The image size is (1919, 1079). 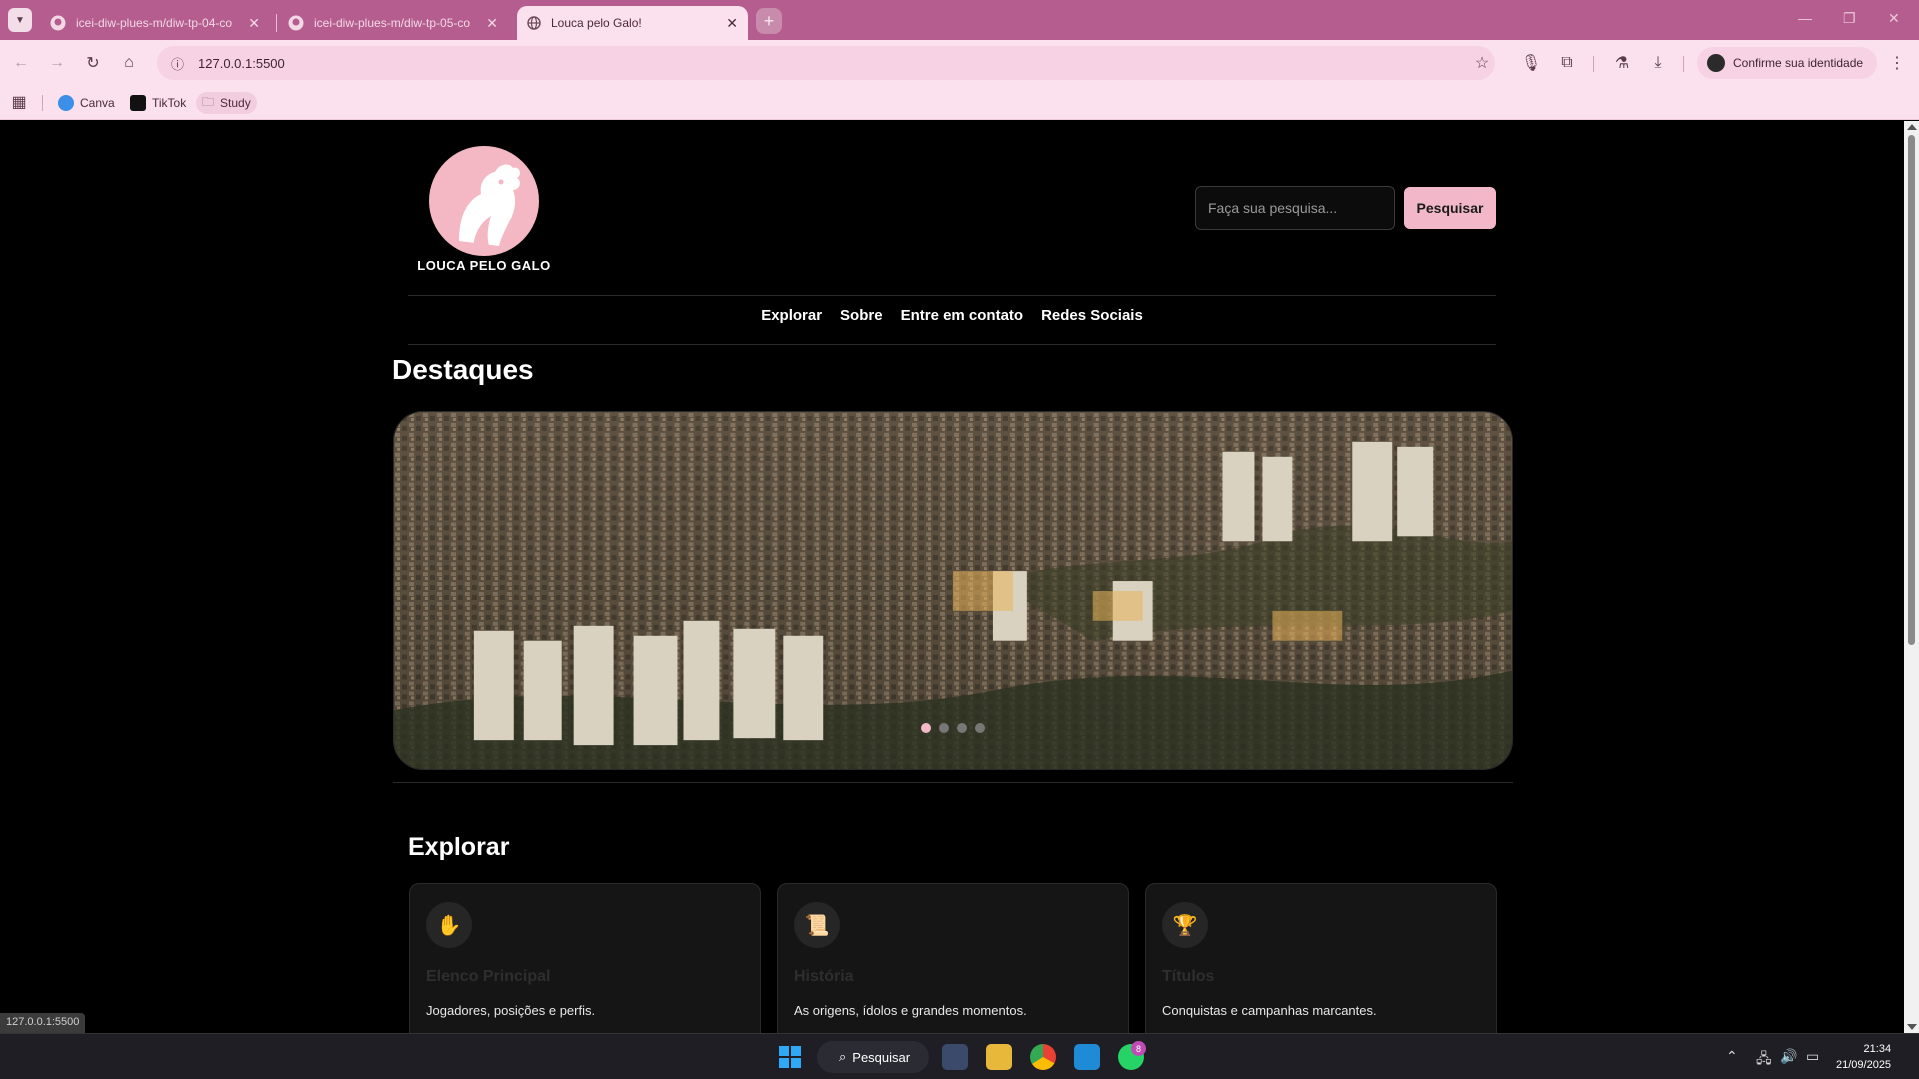 I want to click on scrollbar-thumb, so click(x=1911, y=390).